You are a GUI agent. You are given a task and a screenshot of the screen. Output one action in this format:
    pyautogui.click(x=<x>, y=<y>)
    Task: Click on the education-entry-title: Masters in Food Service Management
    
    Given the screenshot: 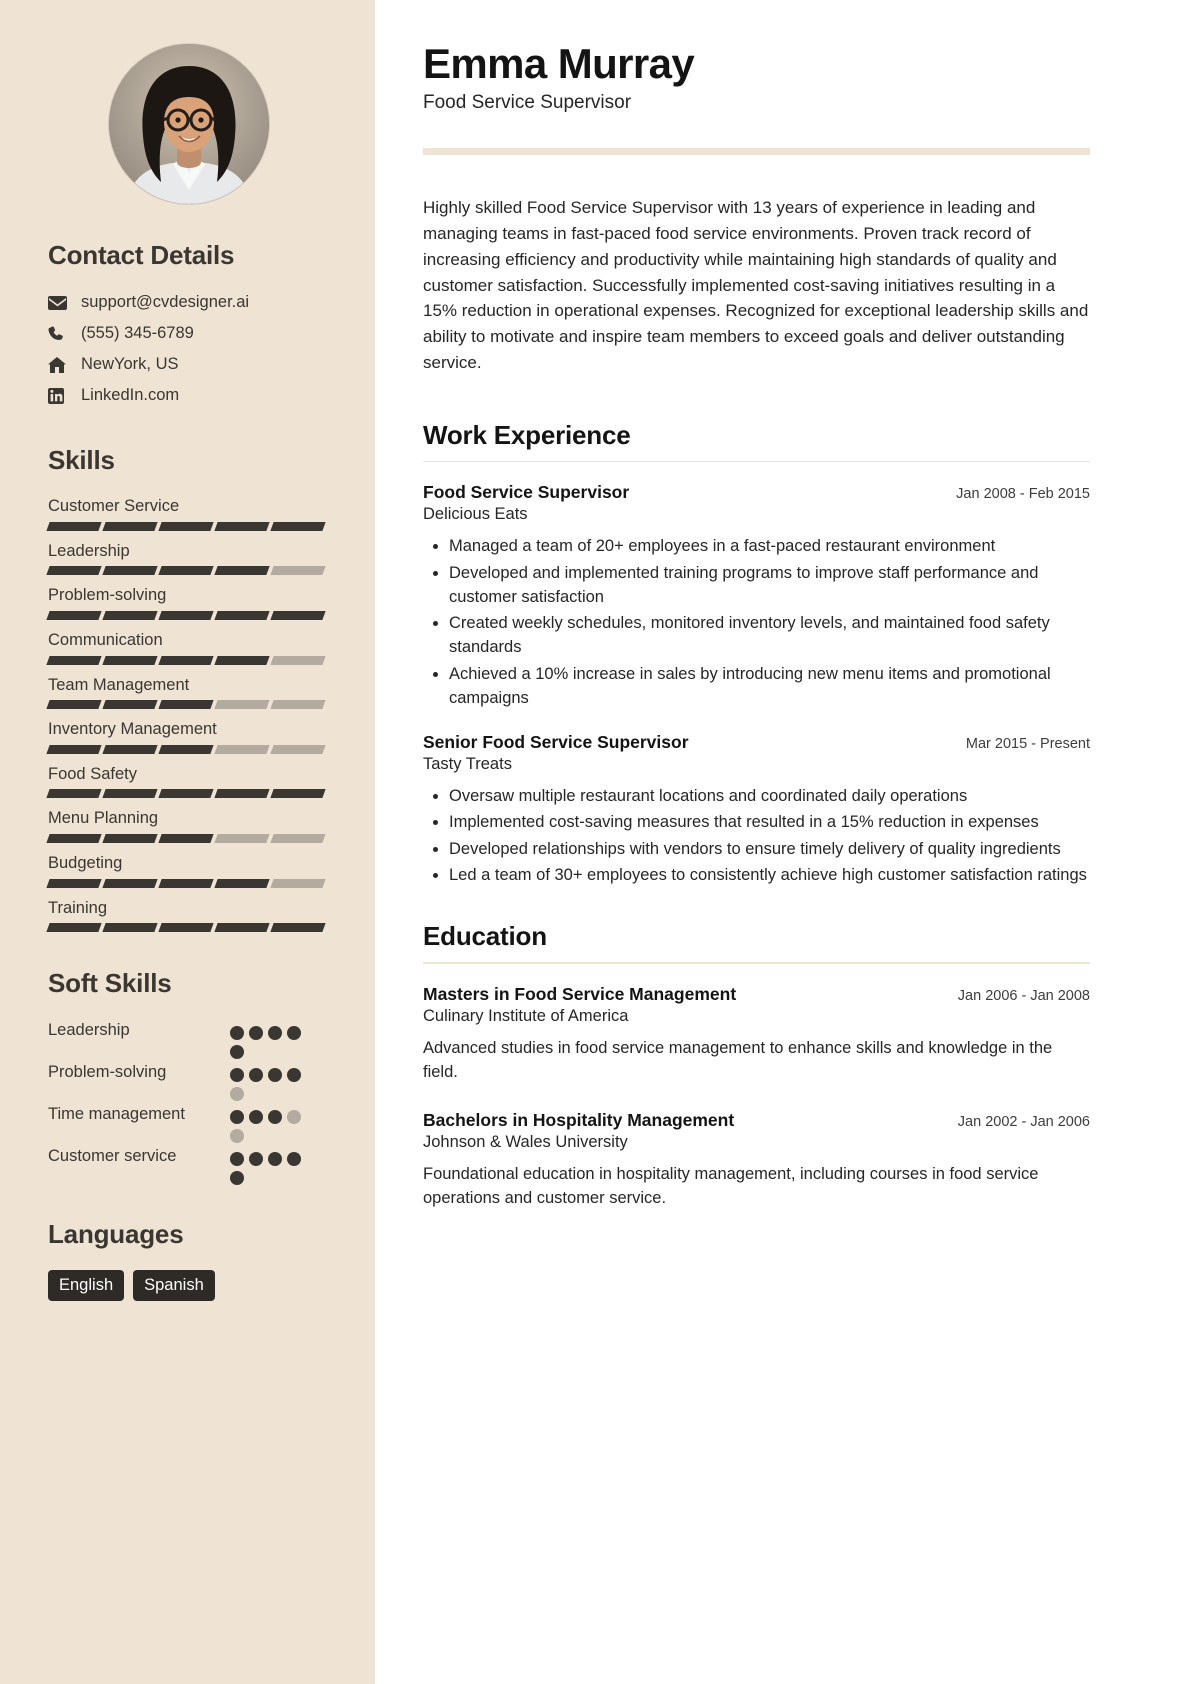 What is the action you would take?
    pyautogui.click(x=580, y=993)
    